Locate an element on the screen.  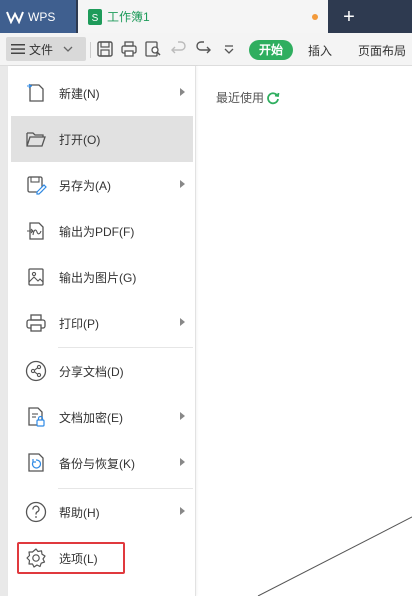
sheet-diagonal-line is located at coordinates (334, 556).